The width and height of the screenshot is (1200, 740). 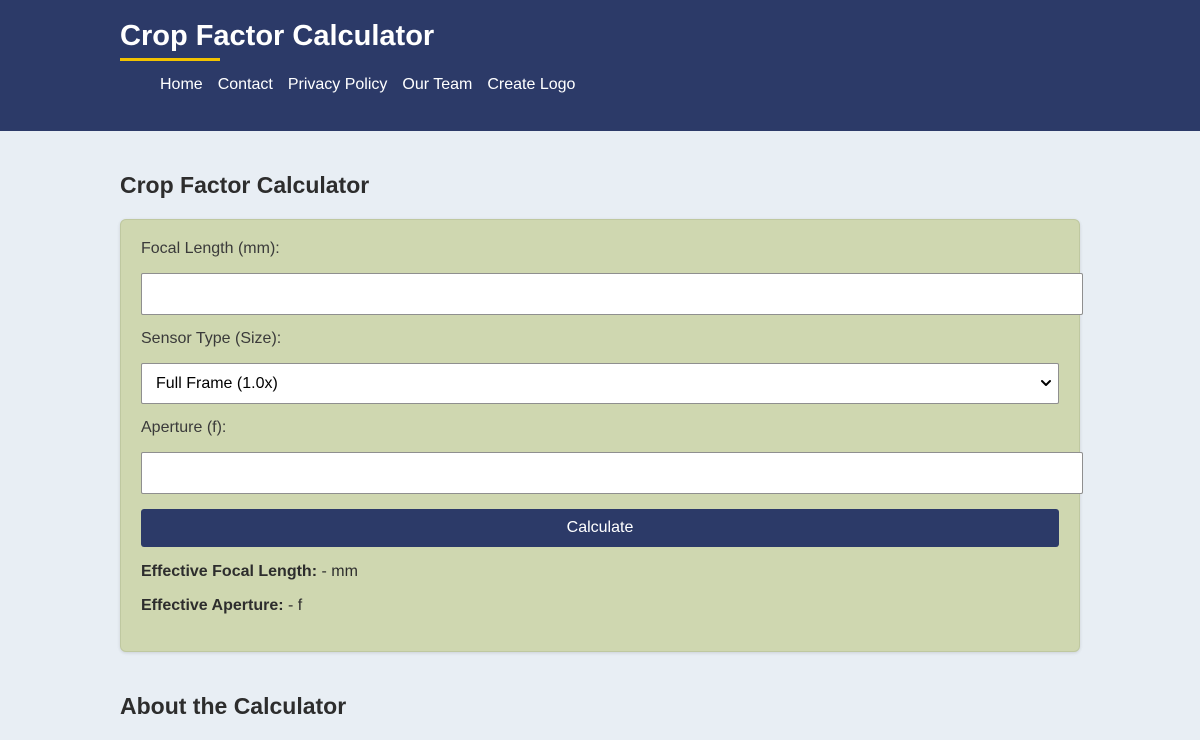 I want to click on nav-our-team: Our Team, so click(x=437, y=85).